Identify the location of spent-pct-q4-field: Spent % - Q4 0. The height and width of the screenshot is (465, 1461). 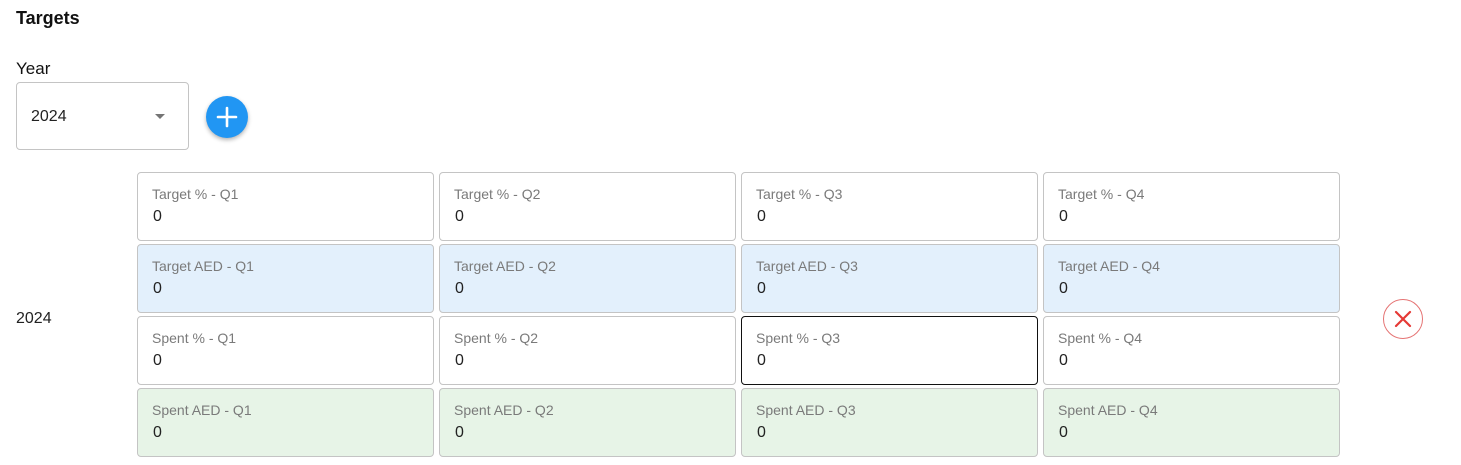
(1191, 350).